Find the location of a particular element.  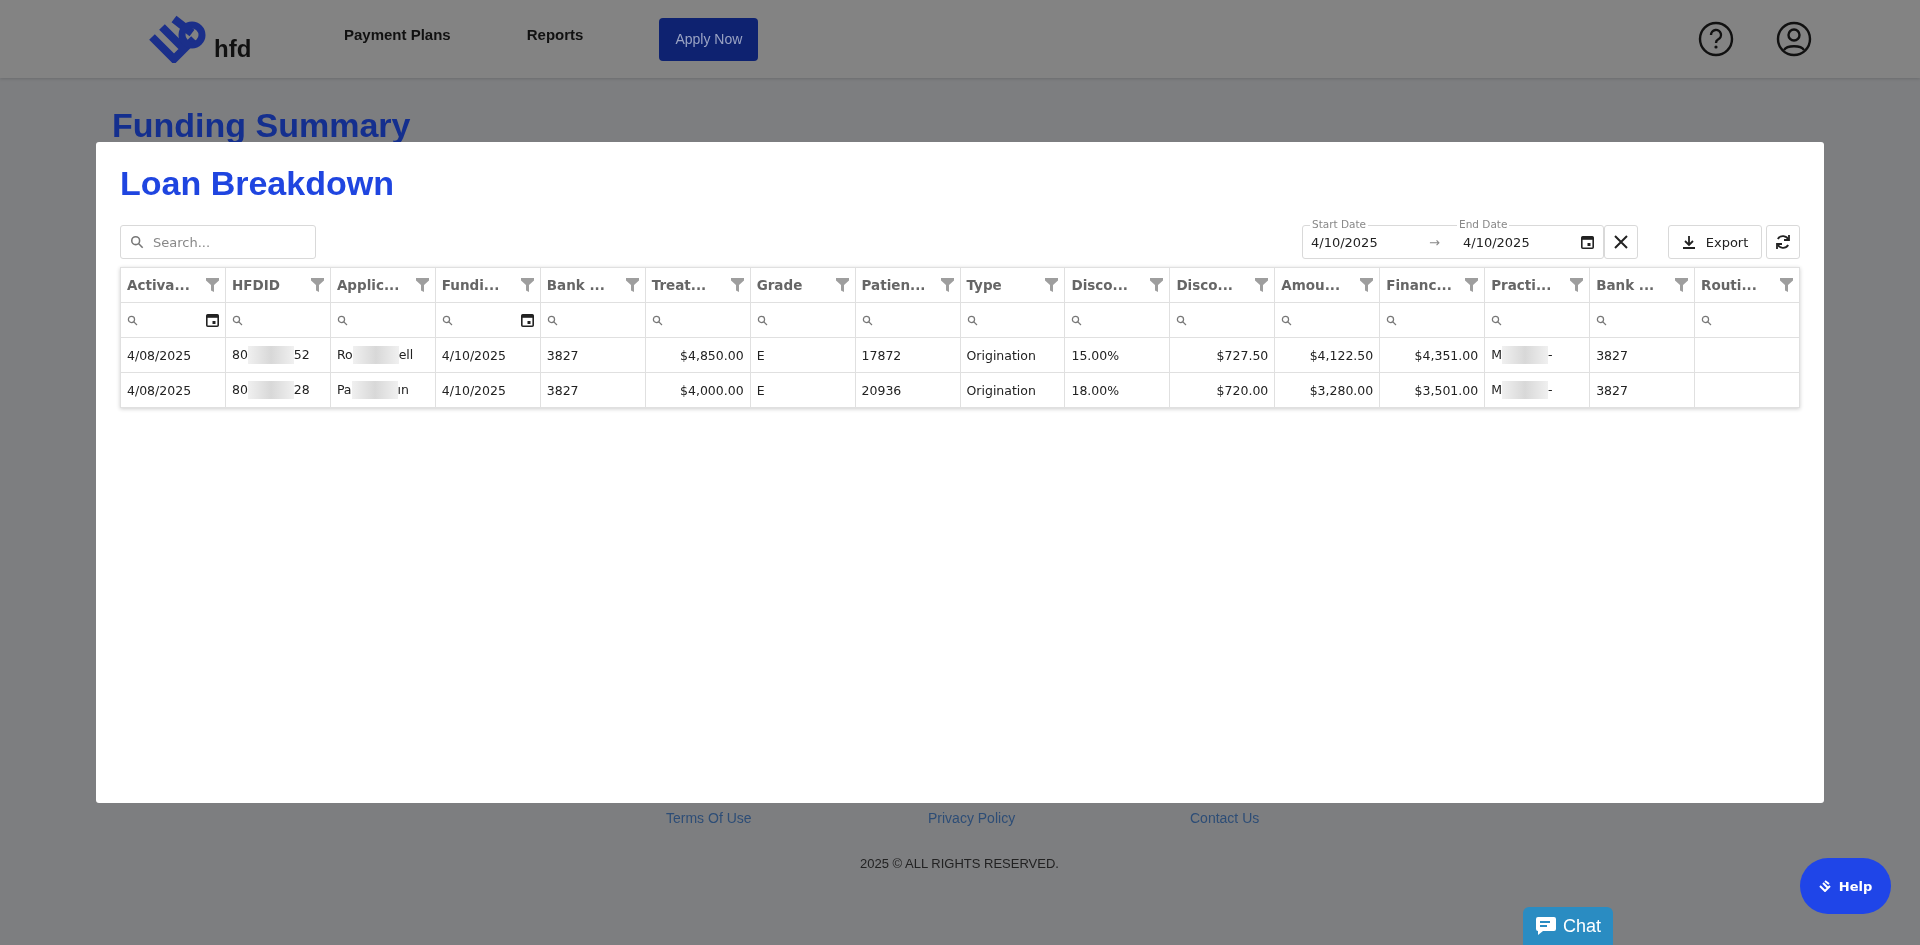

refresh-icon is located at coordinates (1783, 242).